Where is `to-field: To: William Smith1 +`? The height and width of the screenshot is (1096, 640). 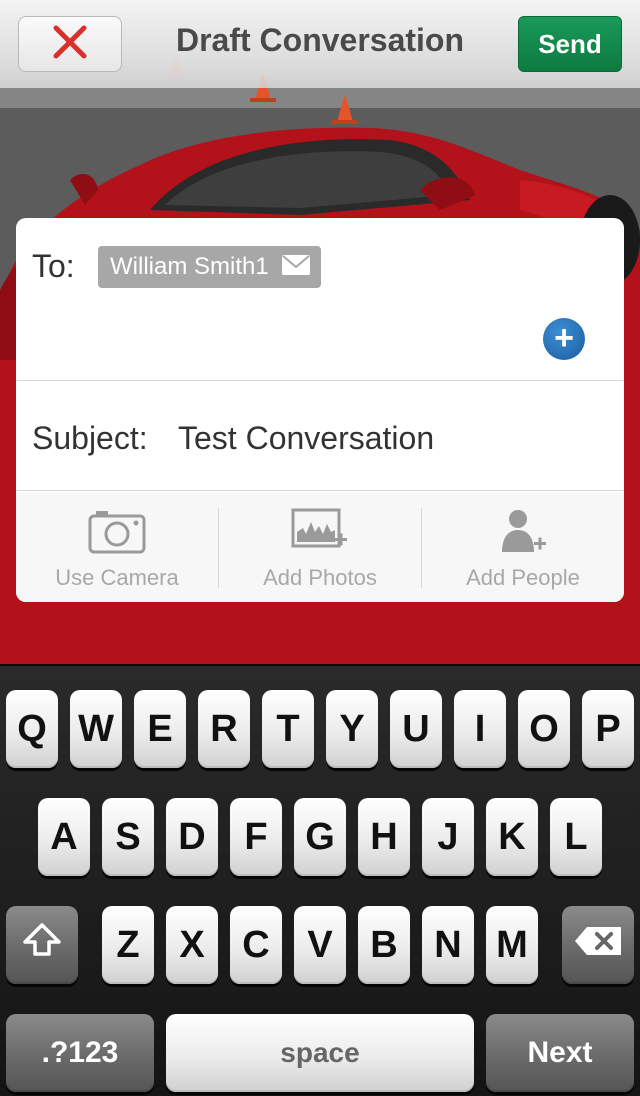 to-field: To: William Smith1 + is located at coordinates (320, 299).